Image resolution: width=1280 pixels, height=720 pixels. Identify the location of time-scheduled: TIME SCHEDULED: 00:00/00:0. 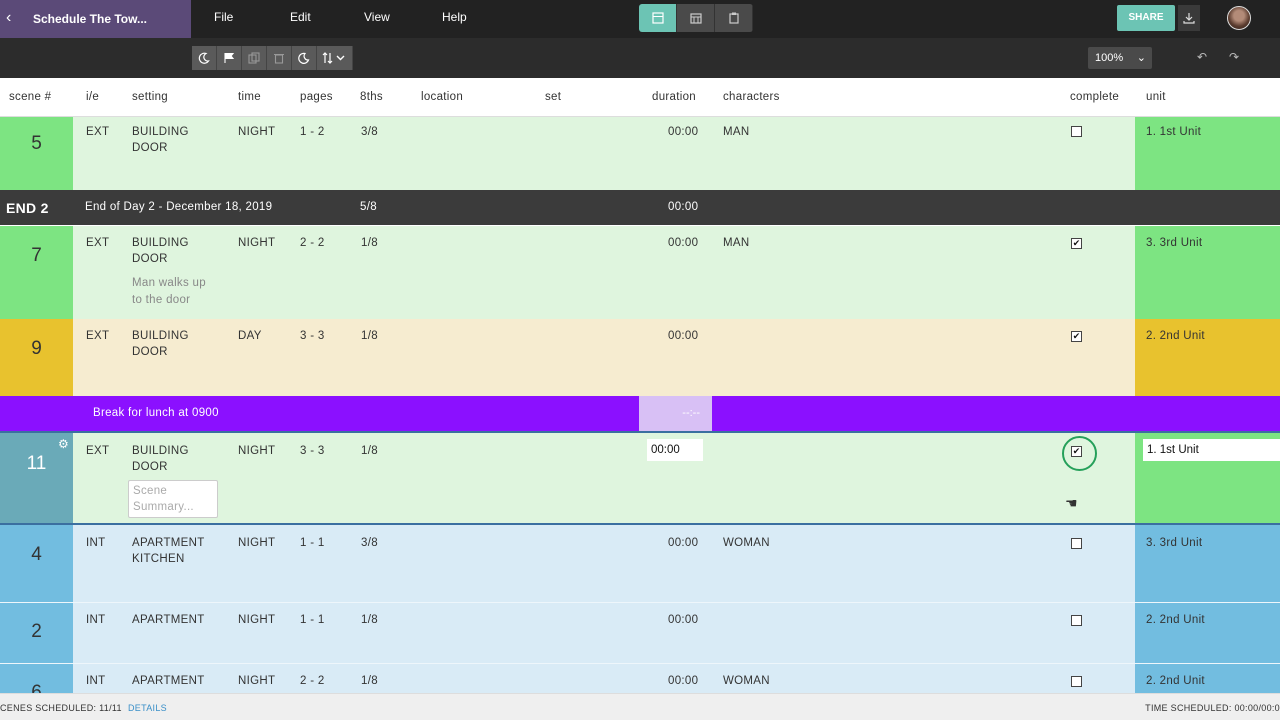
(1212, 708).